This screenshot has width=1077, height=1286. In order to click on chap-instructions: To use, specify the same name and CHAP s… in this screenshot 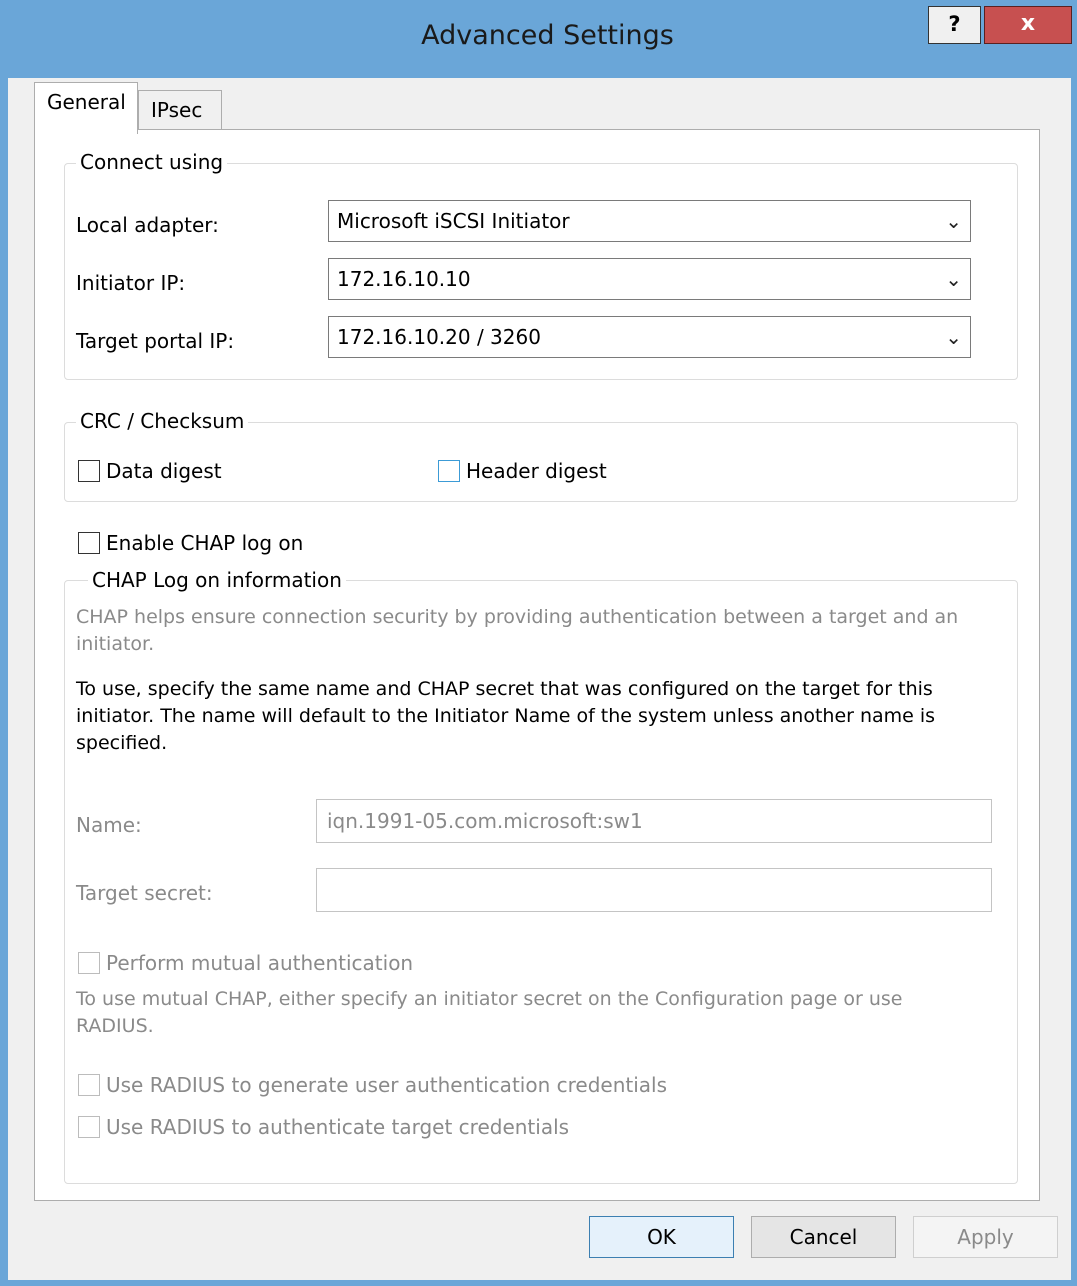, I will do `click(506, 716)`.